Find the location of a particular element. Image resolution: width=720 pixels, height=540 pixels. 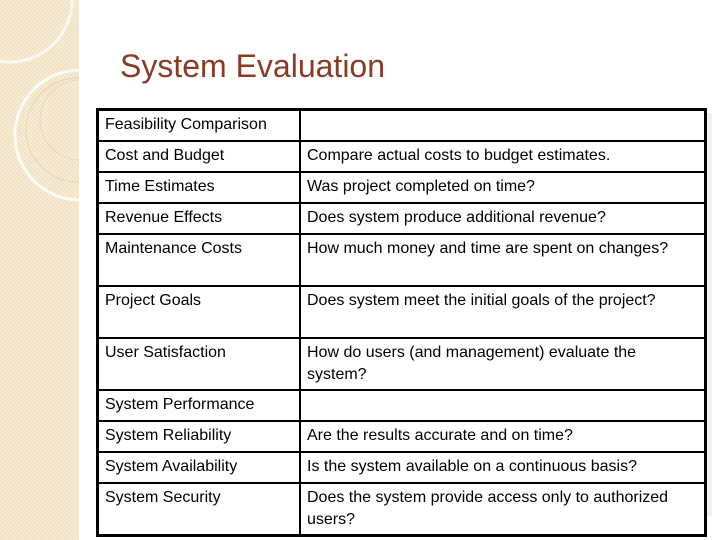

table-row: Feasibility Comparison is located at coordinates (401, 125).